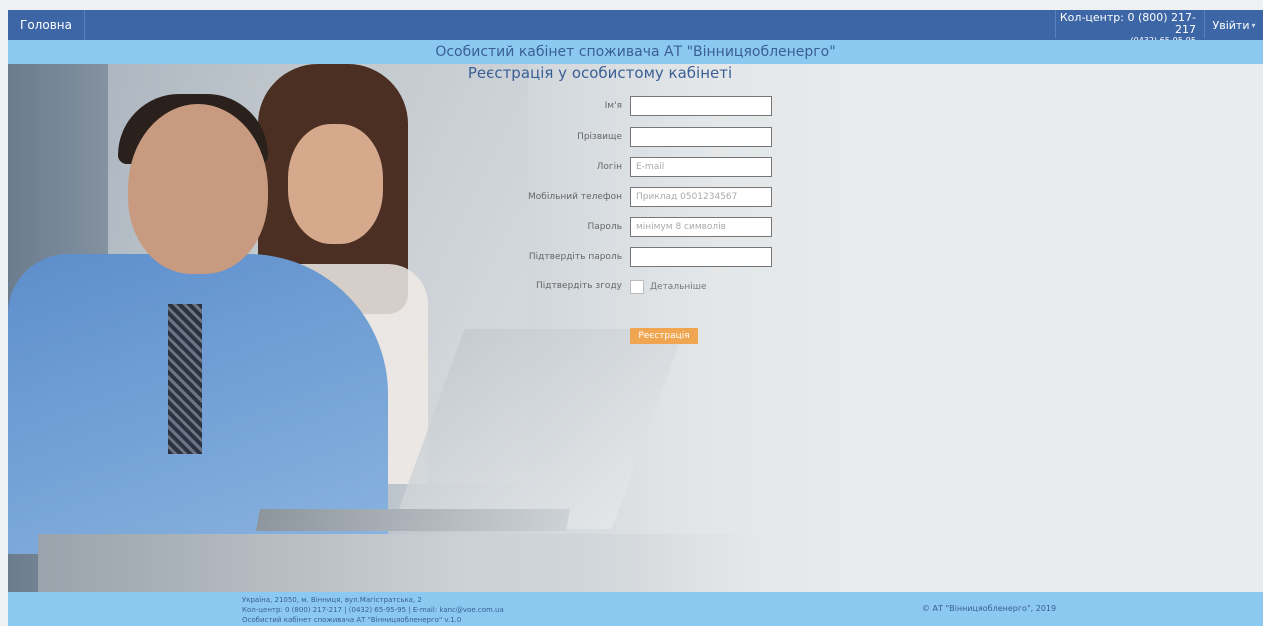 The image size is (1263, 626). Describe the element at coordinates (1231, 25) in the screenshot. I see `login-label: Увійти` at that location.